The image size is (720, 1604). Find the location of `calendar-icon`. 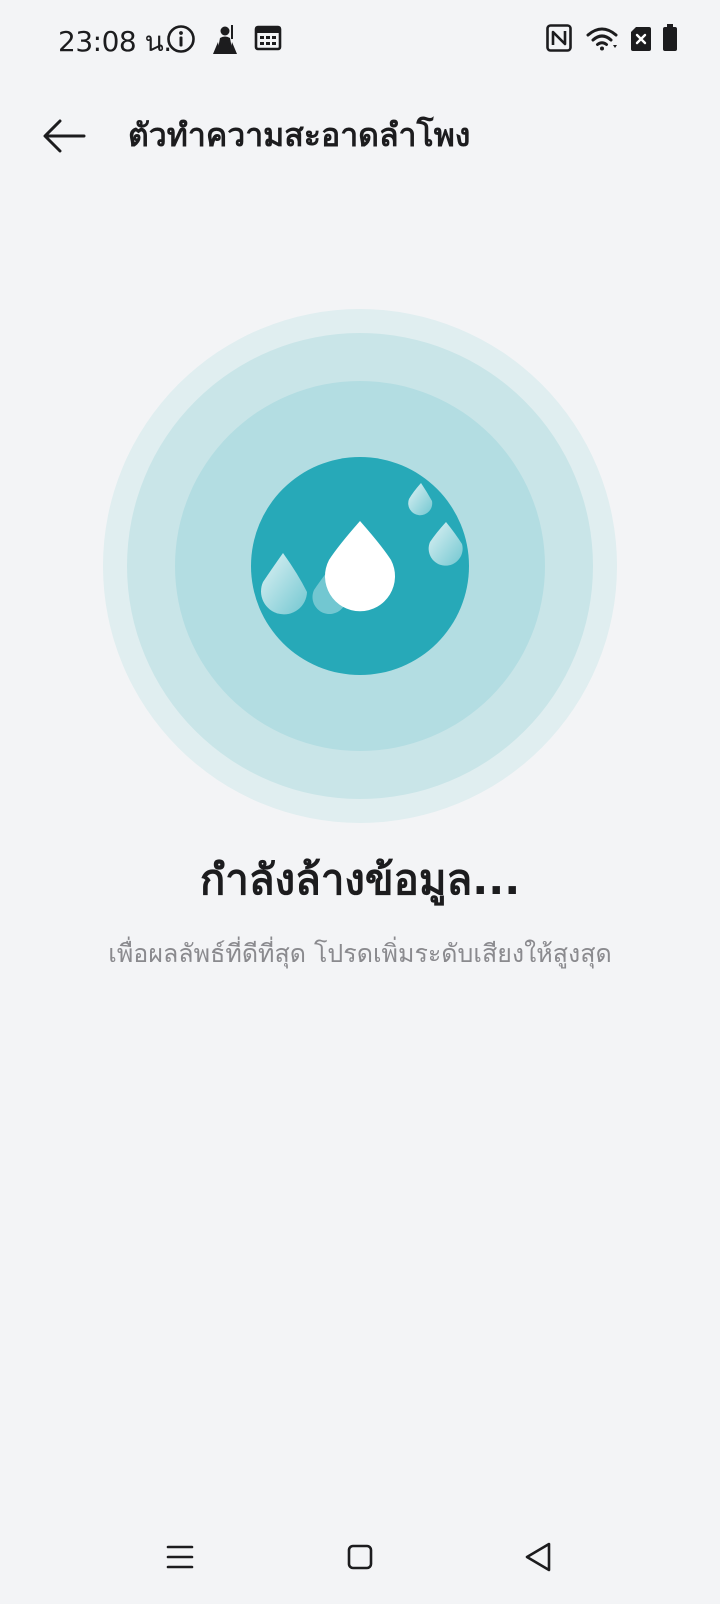

calendar-icon is located at coordinates (268, 40).